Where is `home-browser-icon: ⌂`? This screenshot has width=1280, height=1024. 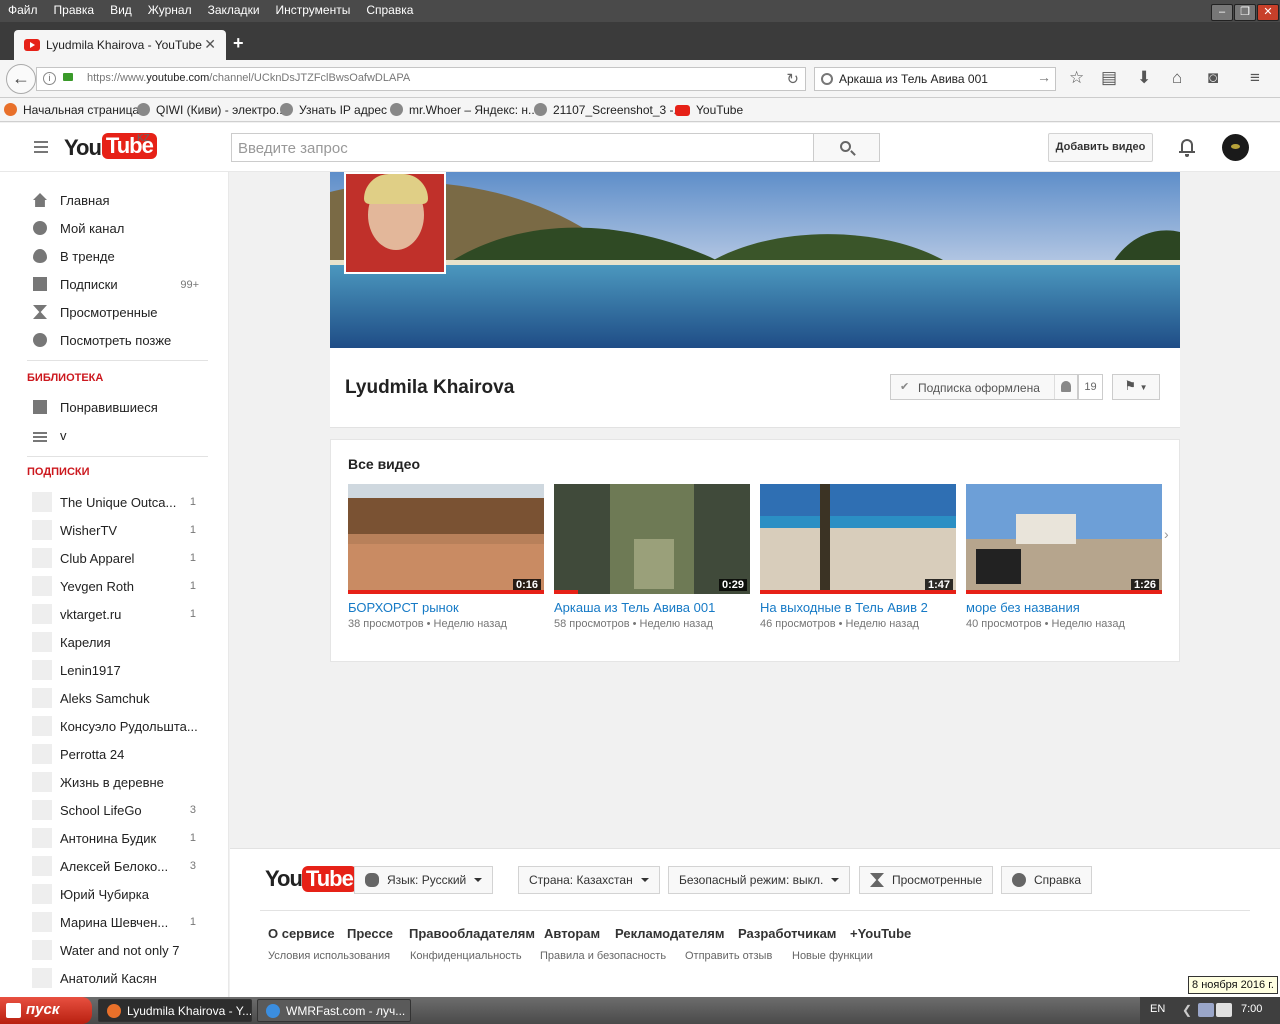
home-browser-icon: ⌂ is located at coordinates (1177, 78).